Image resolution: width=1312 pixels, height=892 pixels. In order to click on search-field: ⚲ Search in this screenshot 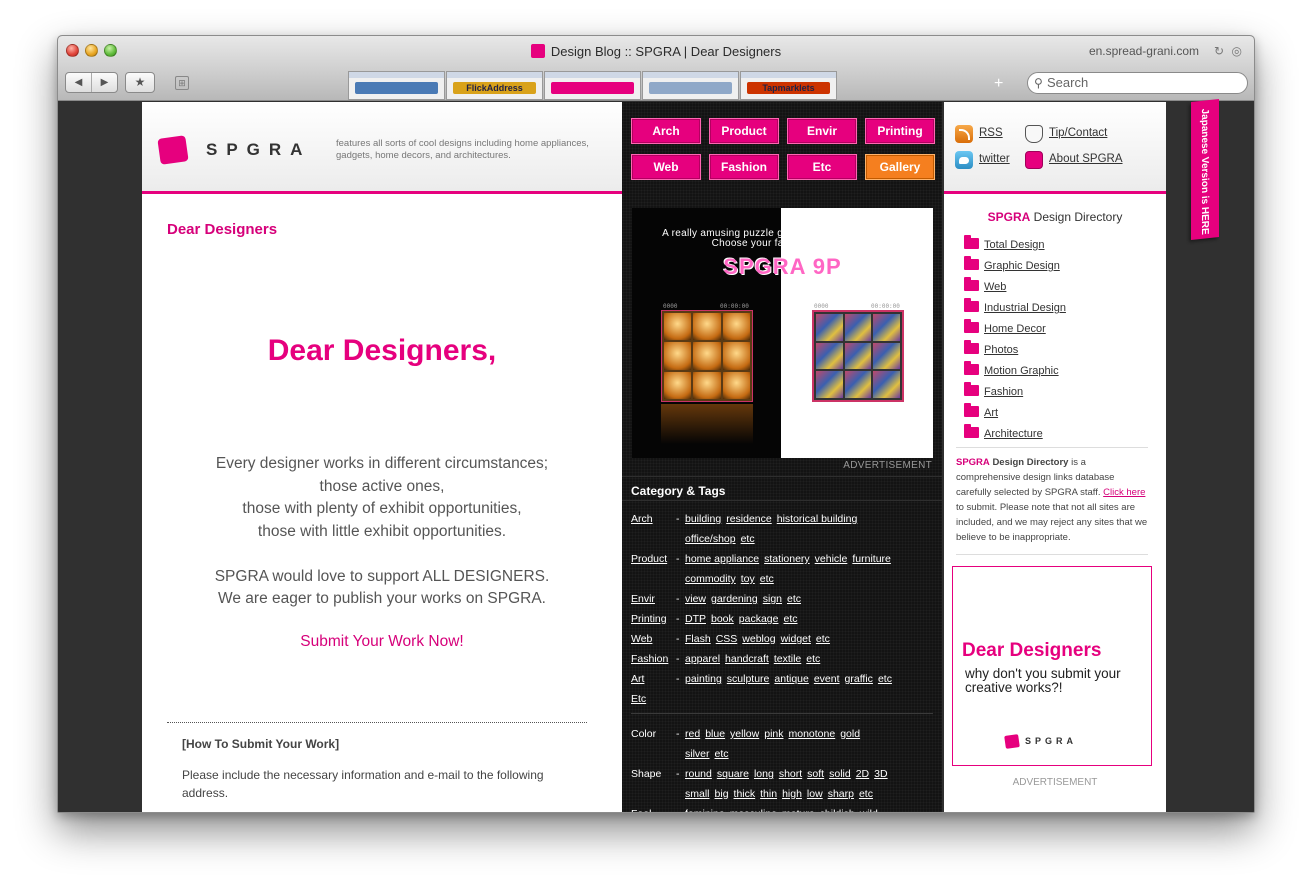, I will do `click(1137, 83)`.